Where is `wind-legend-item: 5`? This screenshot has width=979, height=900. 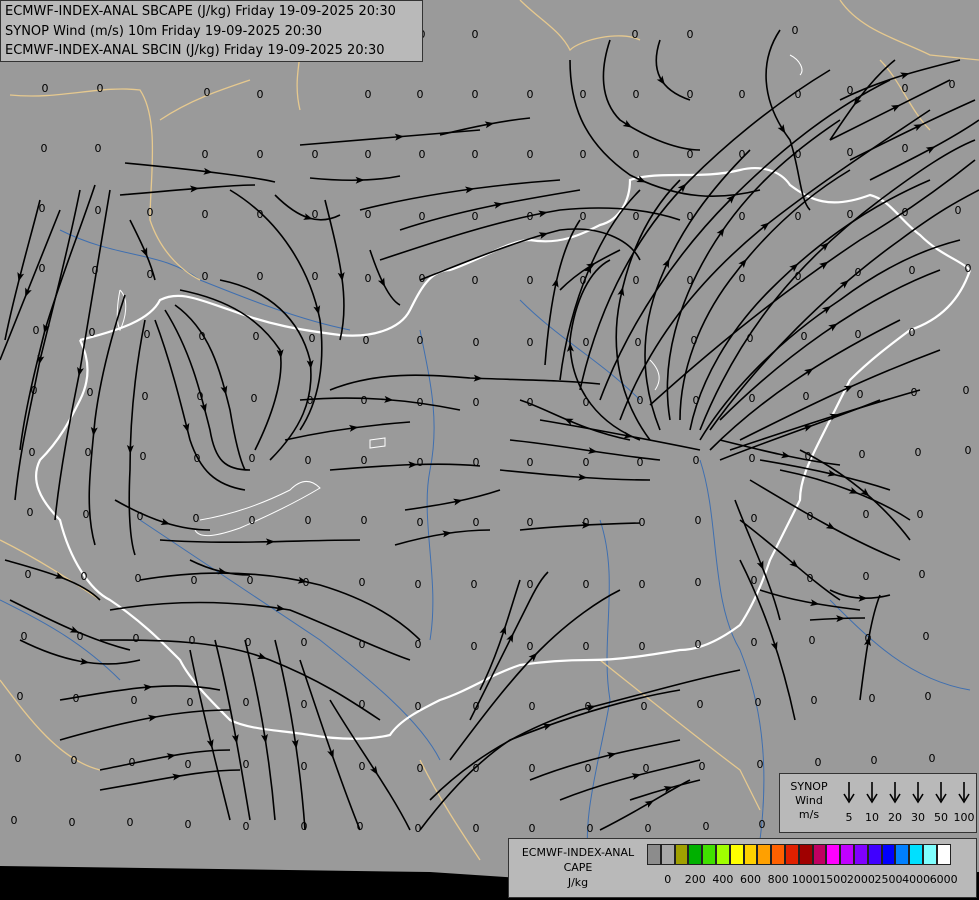
wind-legend-item: 5 is located at coordinates (849, 802).